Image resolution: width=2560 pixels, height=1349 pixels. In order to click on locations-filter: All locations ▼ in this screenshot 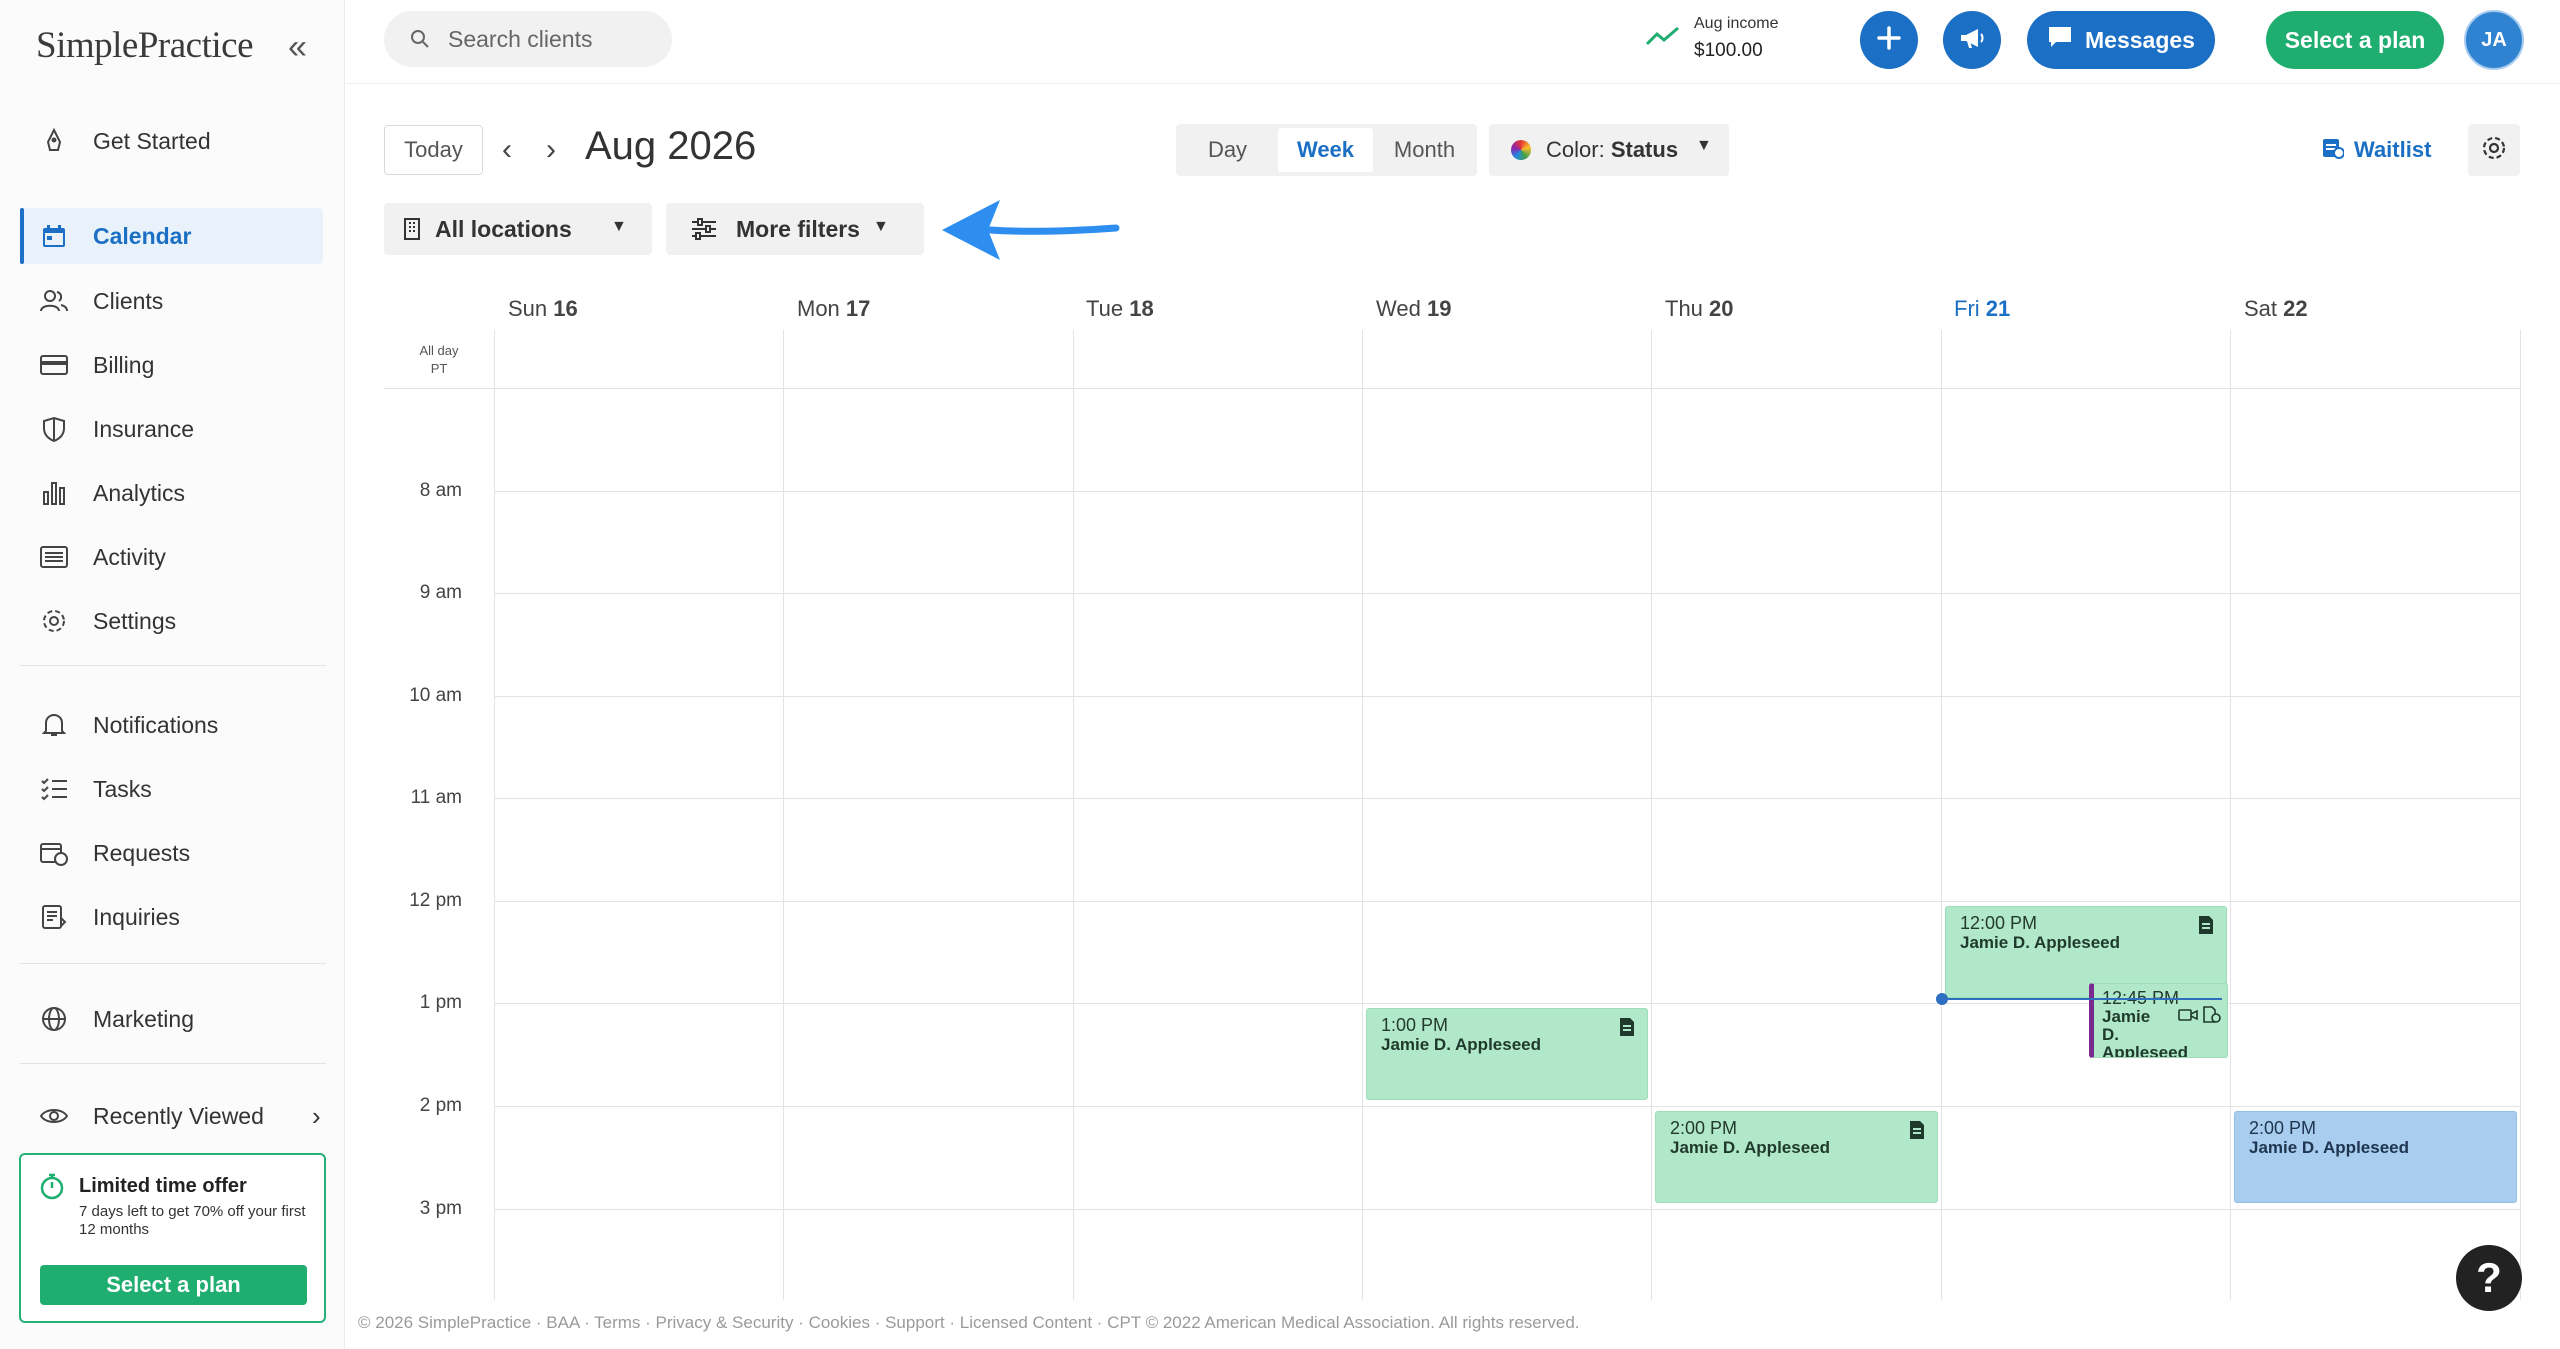, I will do `click(518, 229)`.